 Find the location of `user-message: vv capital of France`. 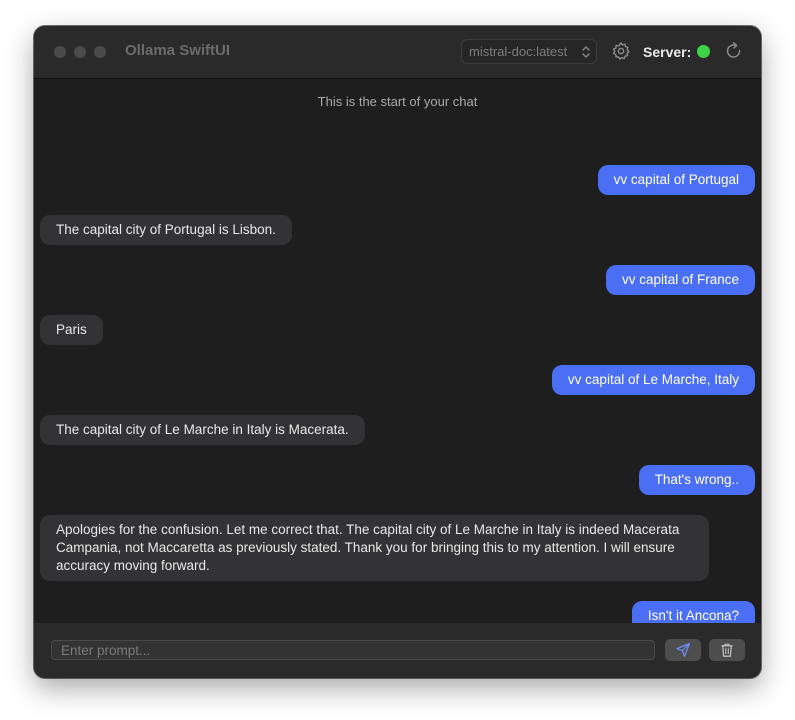

user-message: vv capital of France is located at coordinates (680, 280).